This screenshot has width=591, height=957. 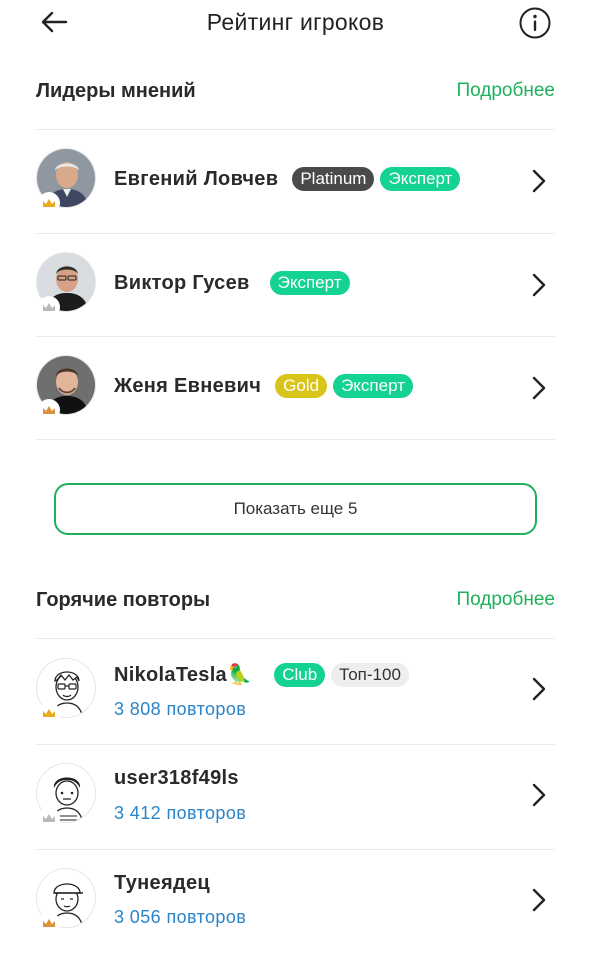 I want to click on leader-row: Евгений Ловчев Platinum Эксперт, so click(x=295, y=181).